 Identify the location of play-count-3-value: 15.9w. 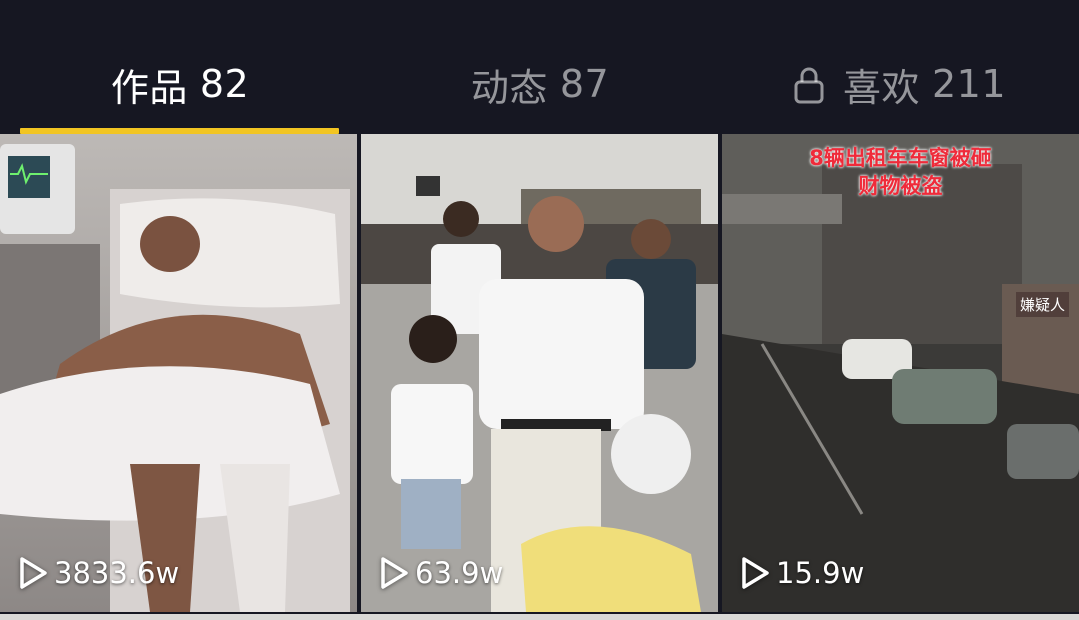
(820, 573).